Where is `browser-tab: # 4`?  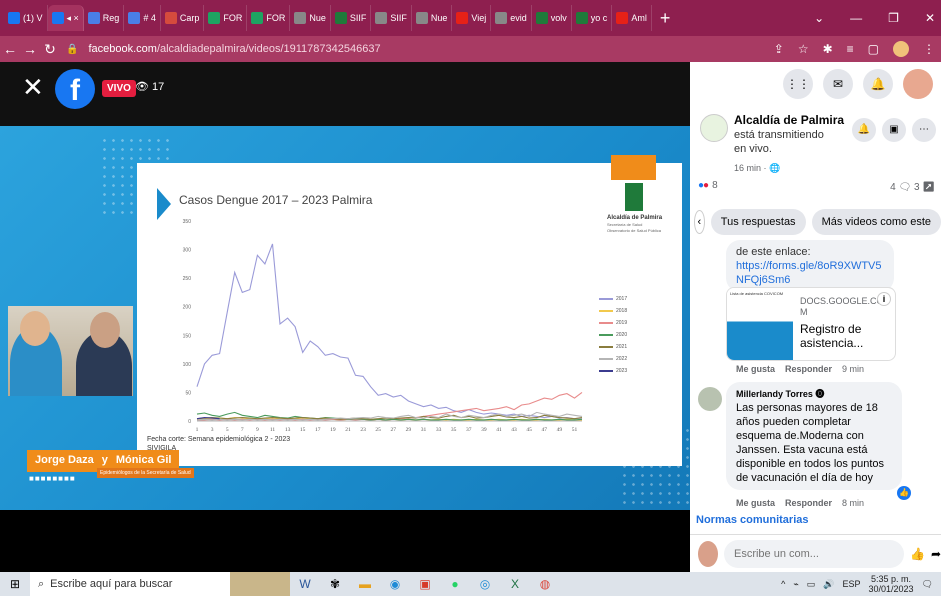 browser-tab: # 4 is located at coordinates (142, 18).